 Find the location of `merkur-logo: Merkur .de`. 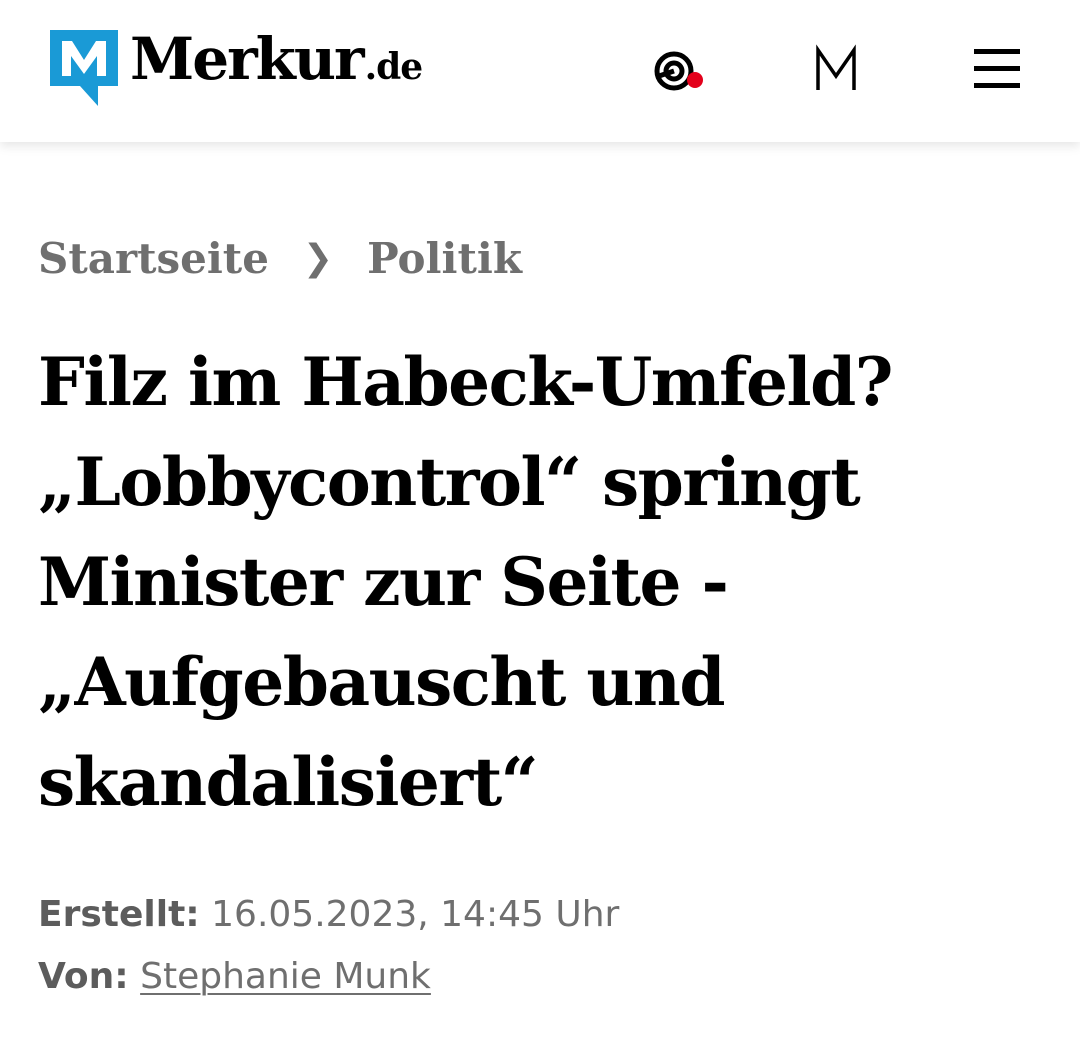

merkur-logo: Merkur .de is located at coordinates (237, 66).